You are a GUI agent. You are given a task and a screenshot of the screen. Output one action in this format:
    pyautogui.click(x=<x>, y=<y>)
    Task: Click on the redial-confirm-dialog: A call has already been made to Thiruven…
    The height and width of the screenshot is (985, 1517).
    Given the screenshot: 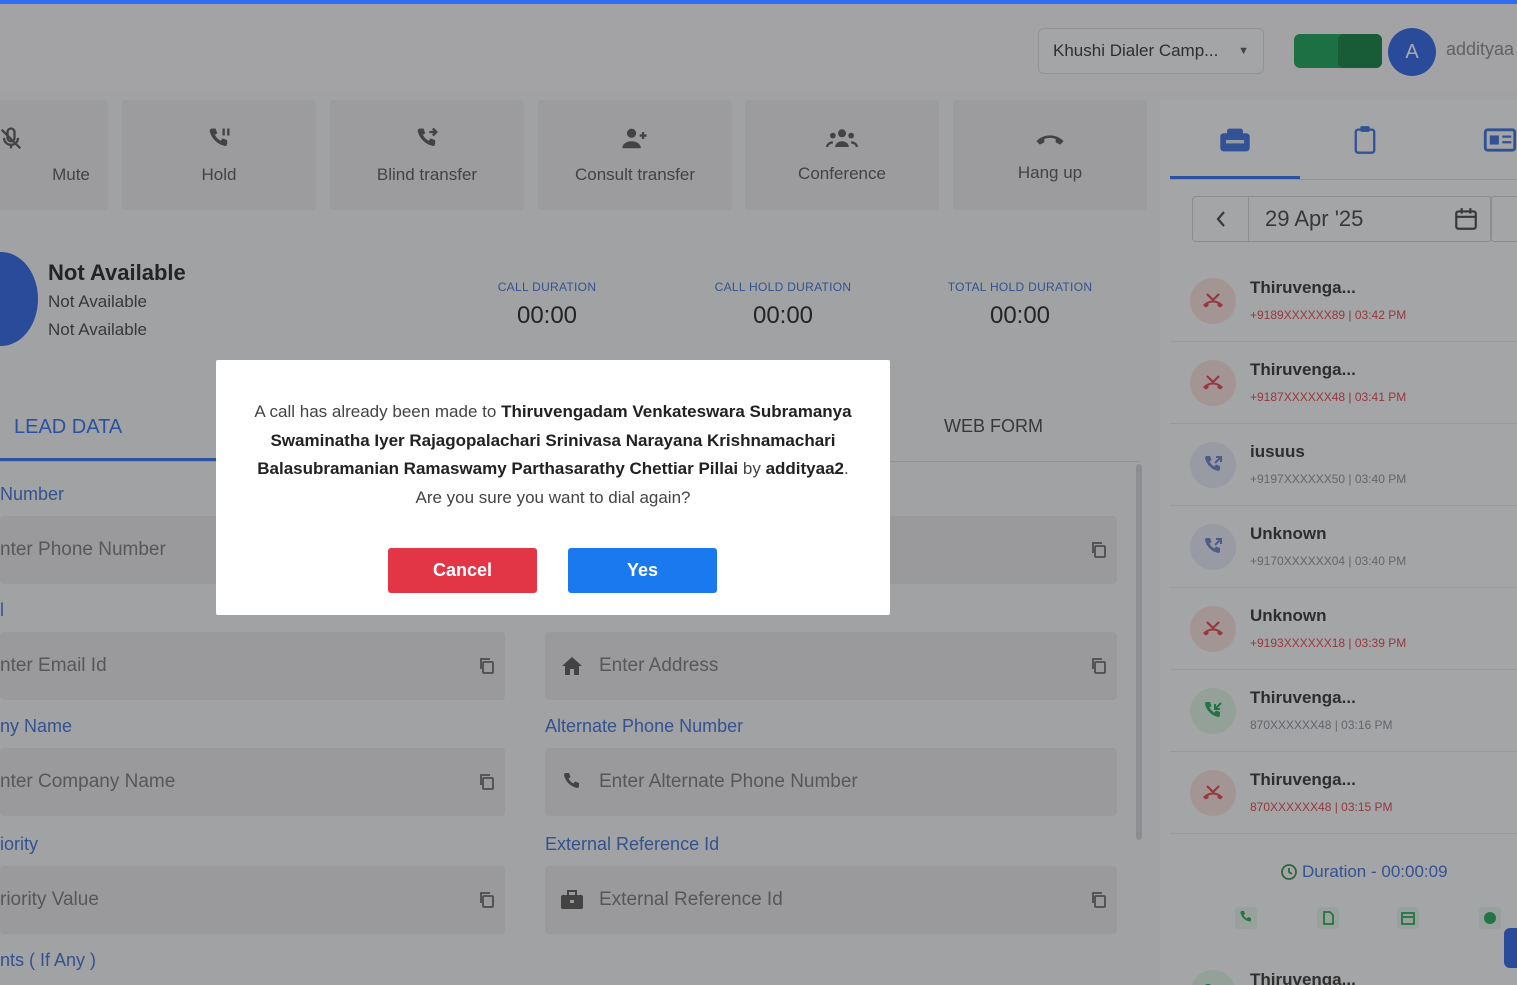 What is the action you would take?
    pyautogui.click(x=553, y=487)
    